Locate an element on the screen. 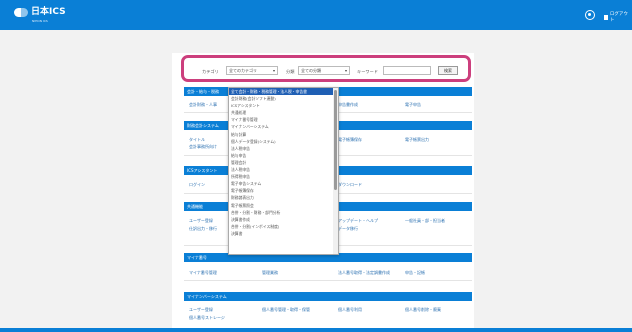 This screenshot has height=332, width=632. dropdown-scrollbar is located at coordinates (335, 171).